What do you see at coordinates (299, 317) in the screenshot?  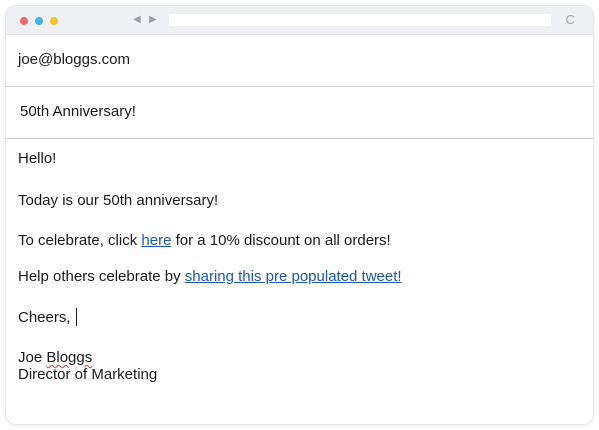 I see `signoff-line: Cheers,` at bounding box center [299, 317].